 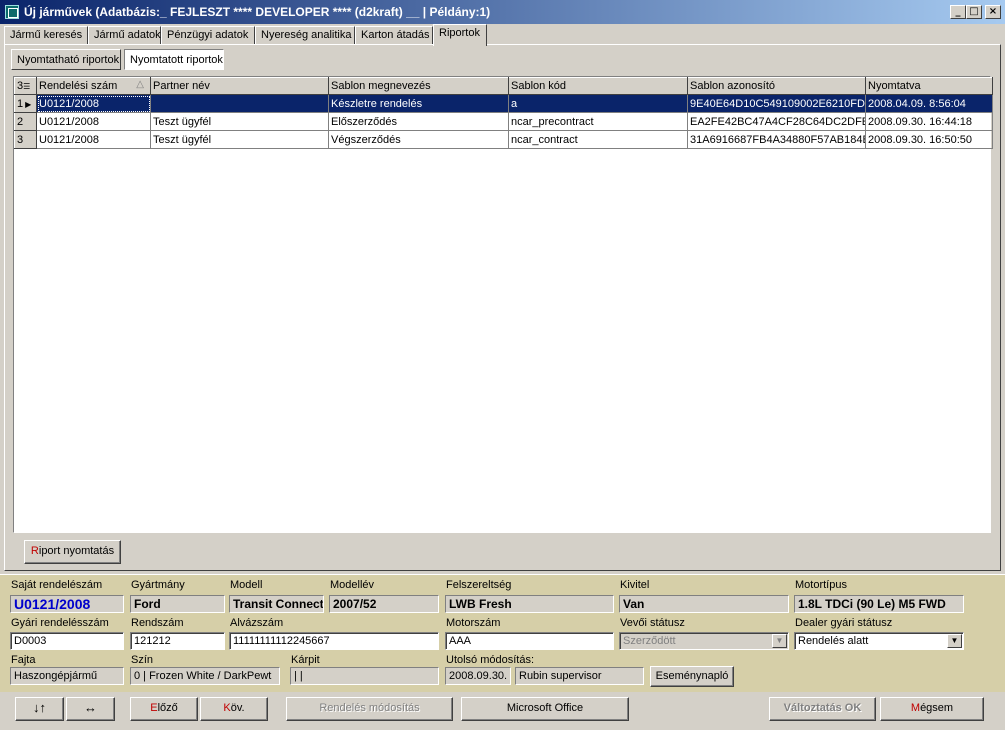 I want to click on cell-sablon-megnevezes: Készletre rendelés, so click(x=418, y=103).